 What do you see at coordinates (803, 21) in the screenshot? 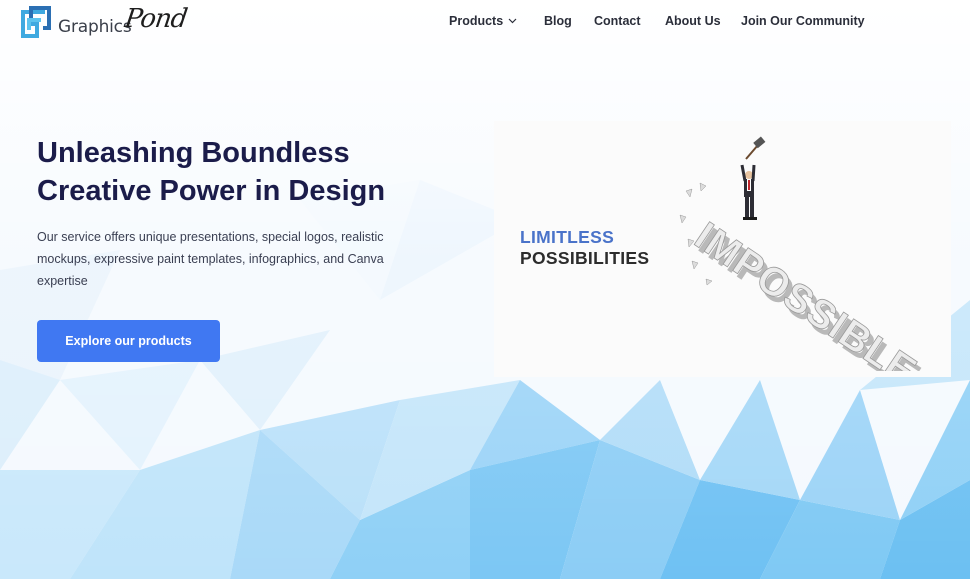
I see `nav-community: Join Our Community` at bounding box center [803, 21].